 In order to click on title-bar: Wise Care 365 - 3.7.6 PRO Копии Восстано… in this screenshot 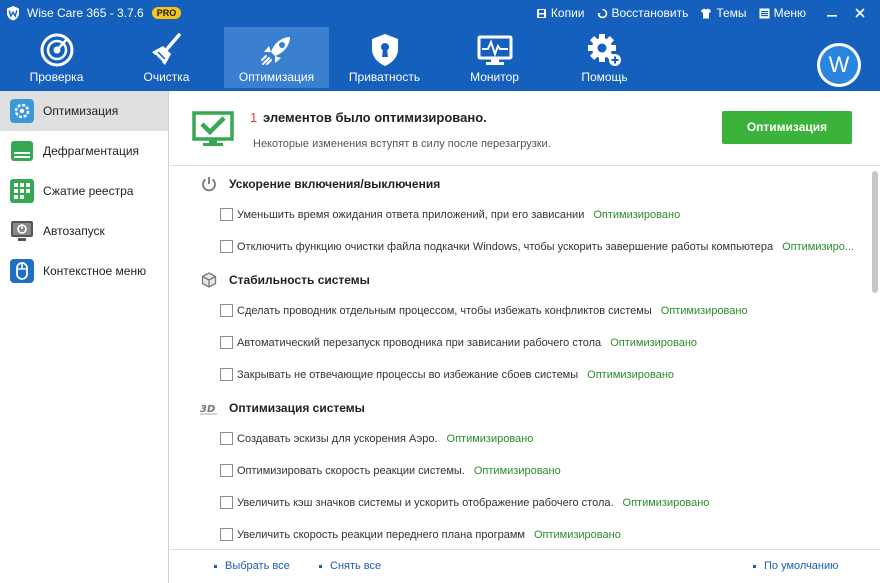, I will do `click(440, 13)`.